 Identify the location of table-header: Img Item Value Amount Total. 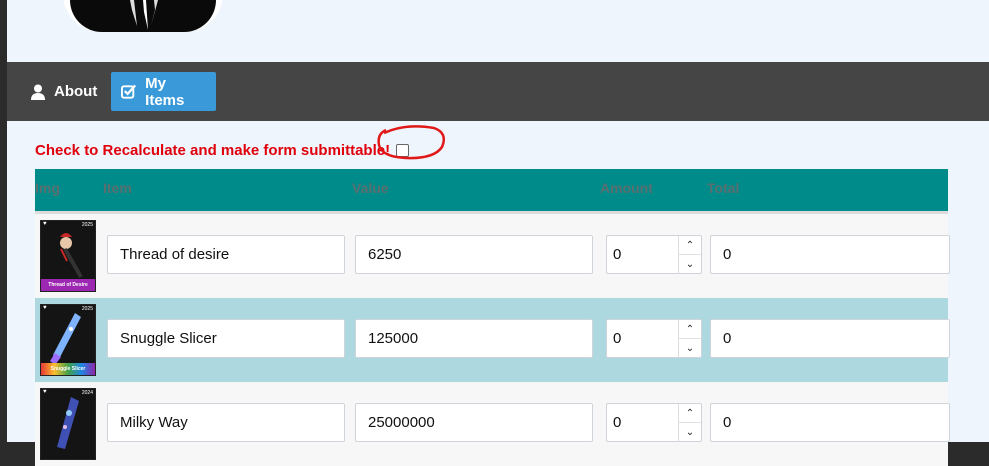
(491, 191).